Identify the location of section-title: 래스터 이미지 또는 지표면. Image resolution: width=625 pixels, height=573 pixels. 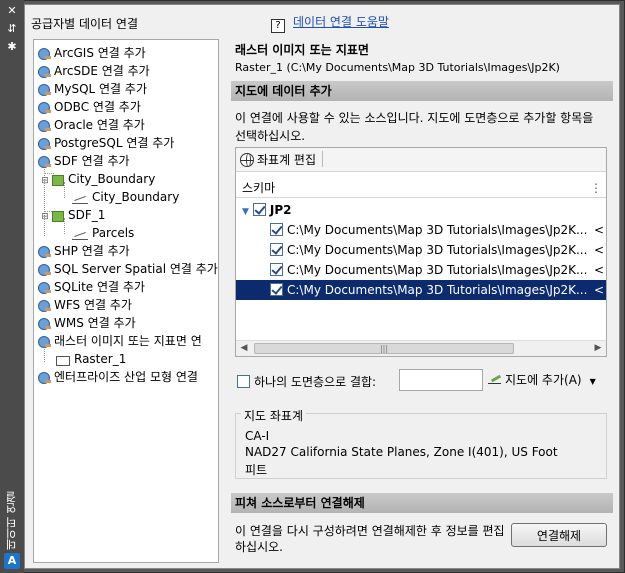
(302, 50).